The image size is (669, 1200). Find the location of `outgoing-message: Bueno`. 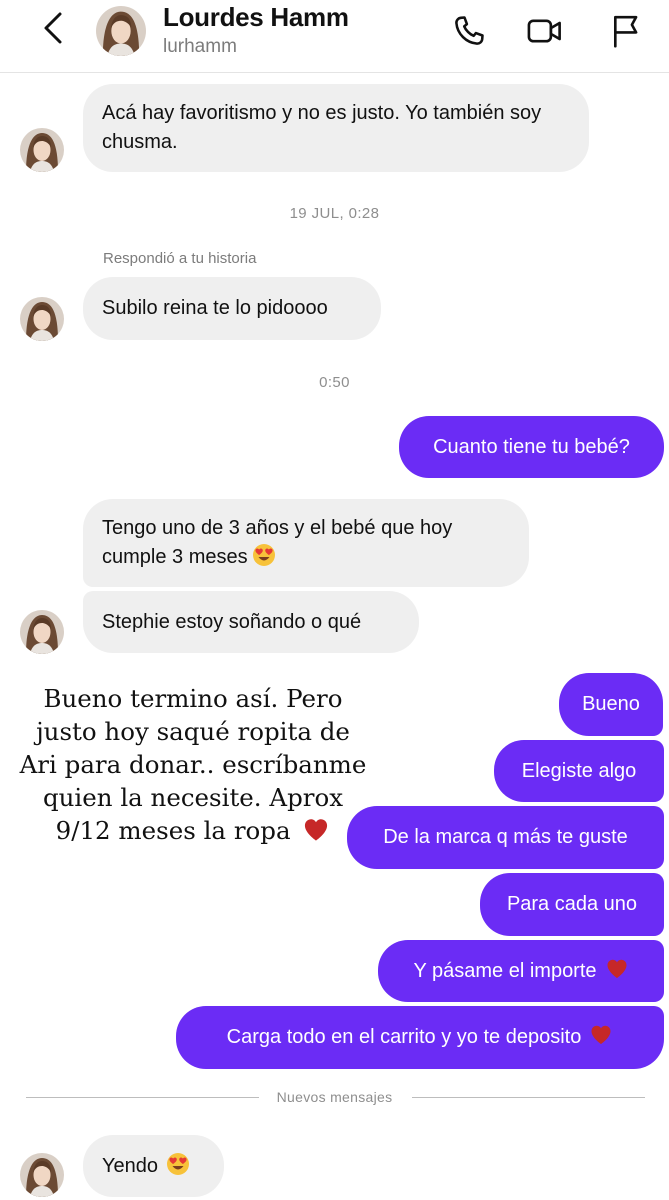

outgoing-message: Bueno is located at coordinates (611, 704).